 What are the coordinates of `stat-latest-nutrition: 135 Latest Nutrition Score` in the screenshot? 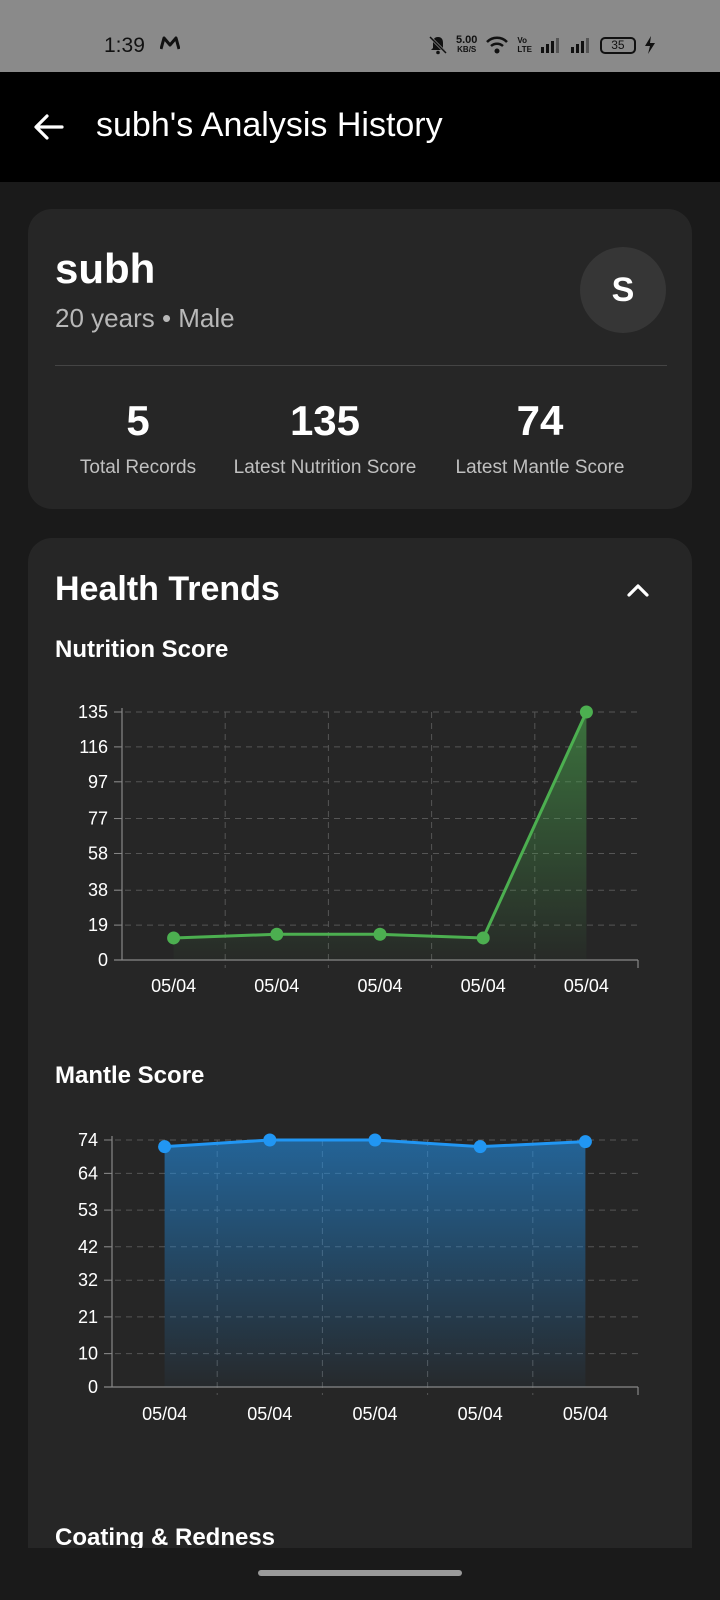 It's located at (325, 438).